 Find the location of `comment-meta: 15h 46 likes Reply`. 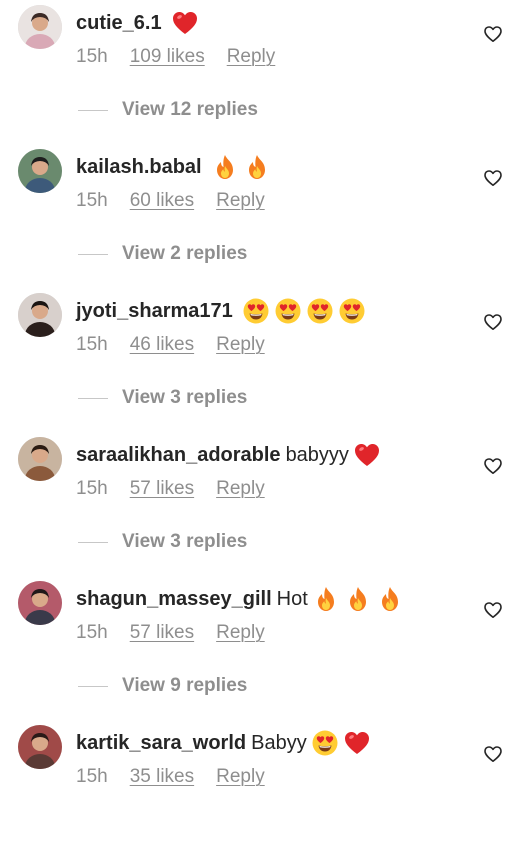

comment-meta: 15h 46 likes Reply is located at coordinates (181, 345).